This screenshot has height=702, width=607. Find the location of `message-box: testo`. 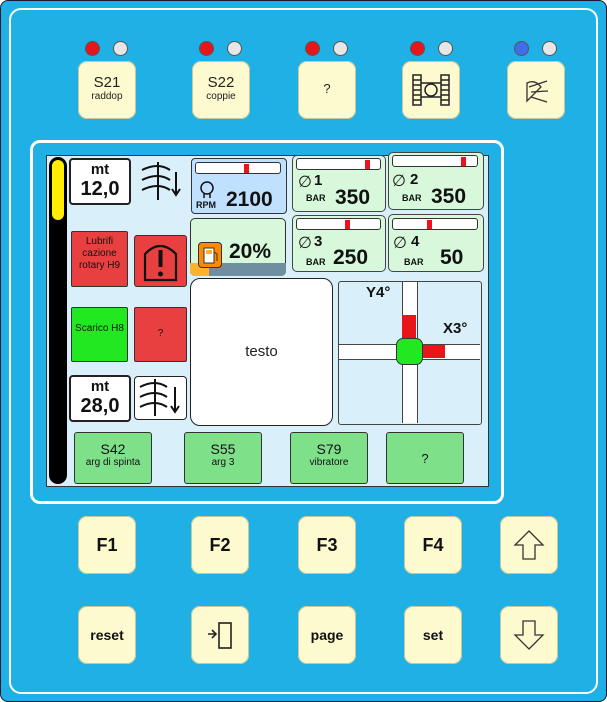

message-box: testo is located at coordinates (261, 352).